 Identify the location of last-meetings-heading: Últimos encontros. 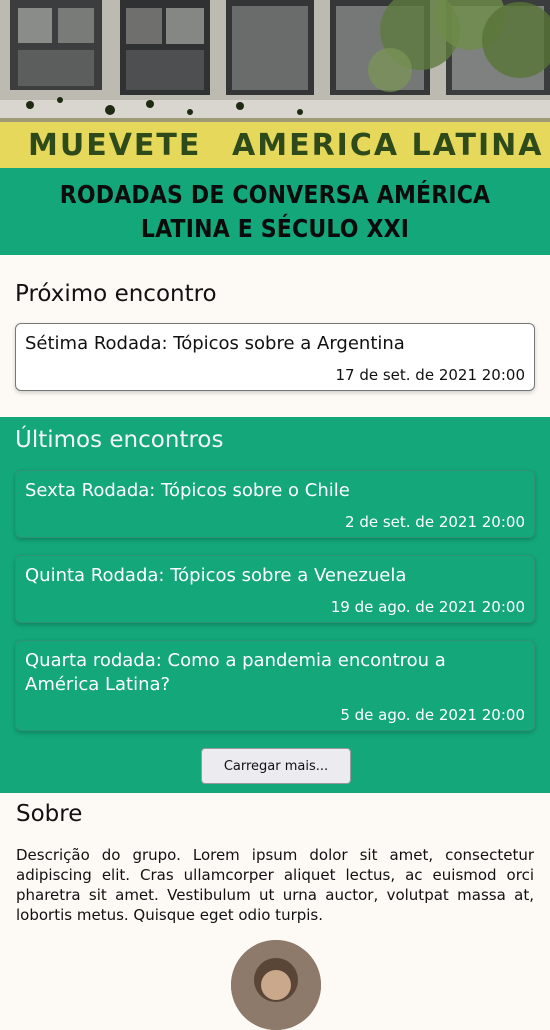
(119, 440).